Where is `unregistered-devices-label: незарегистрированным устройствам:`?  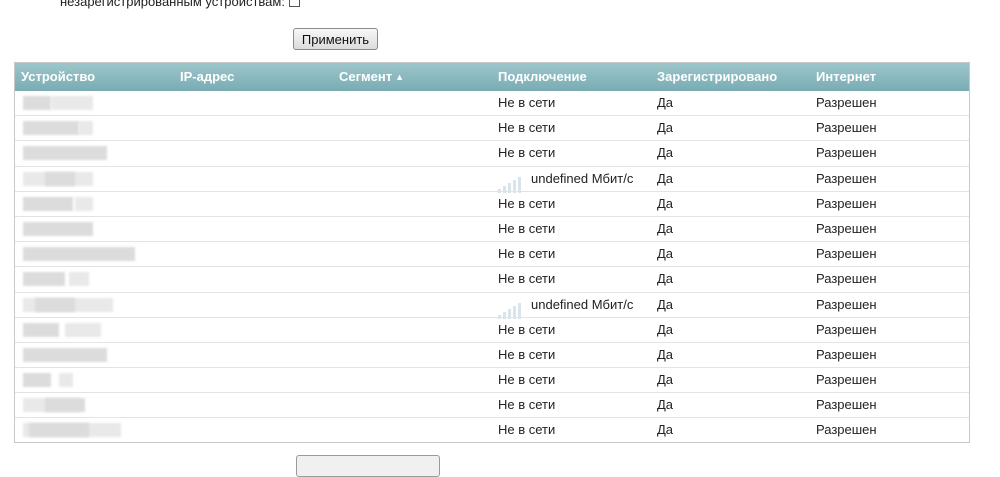
unregistered-devices-label: незарегистрированным устройствам: is located at coordinates (180, 4).